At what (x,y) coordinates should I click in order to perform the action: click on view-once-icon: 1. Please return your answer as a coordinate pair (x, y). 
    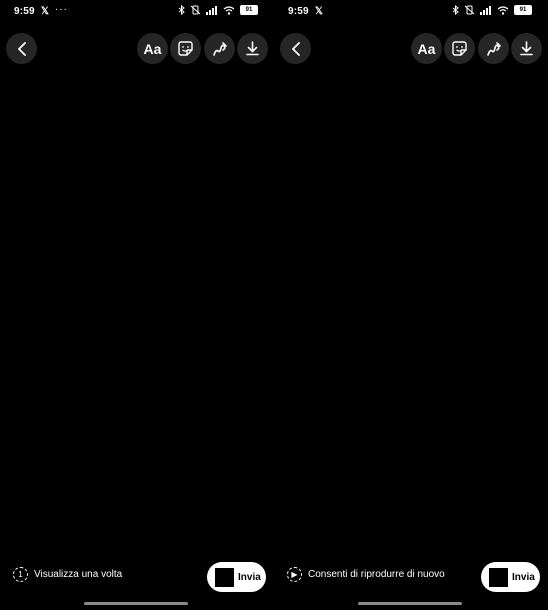
    Looking at the image, I should click on (20, 574).